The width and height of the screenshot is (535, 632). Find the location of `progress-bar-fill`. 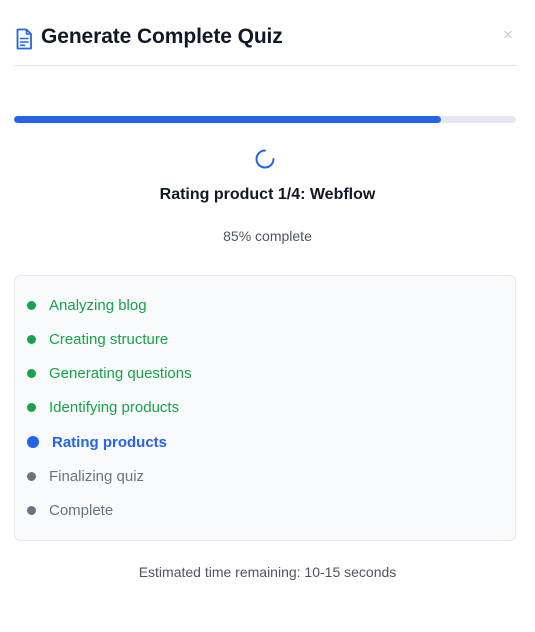

progress-bar-fill is located at coordinates (227, 119).